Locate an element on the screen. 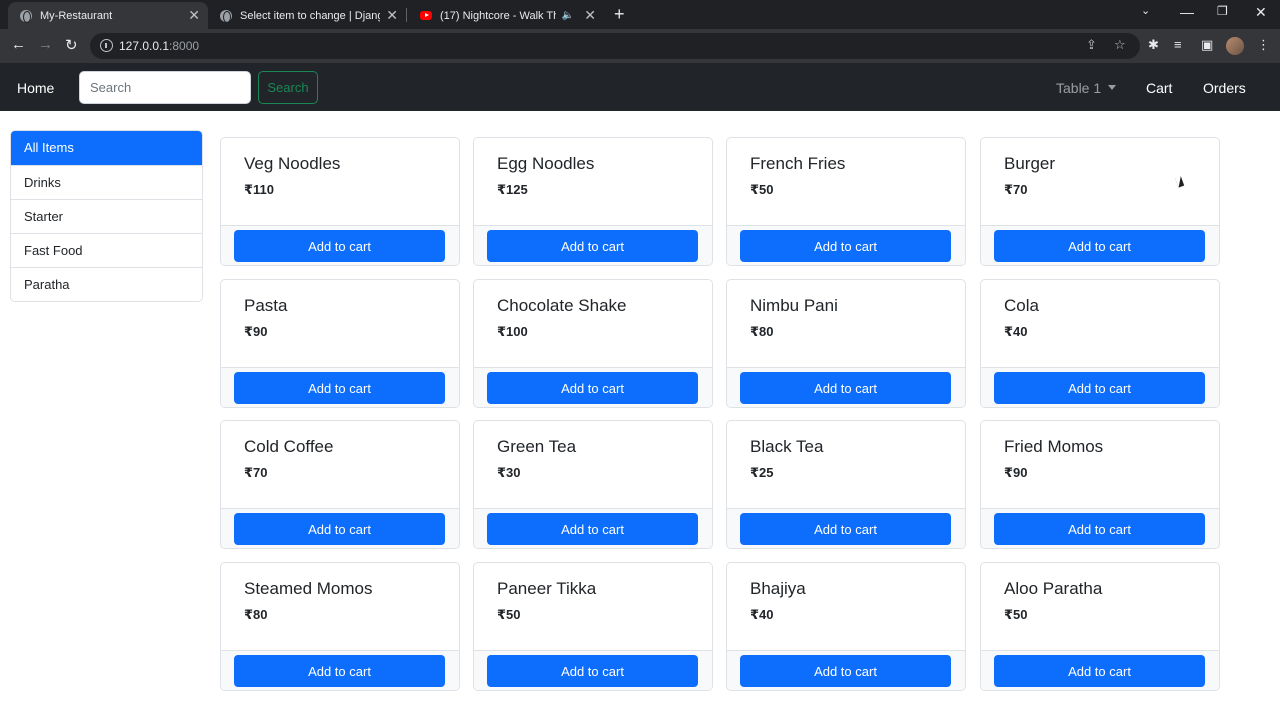 The width and height of the screenshot is (1280, 720). browser-toolbar: ← → ↻ 127.0.0.1:8000 ⇪ ☆ ✱ ≡ ▣ ⋮ is located at coordinates (640, 46).